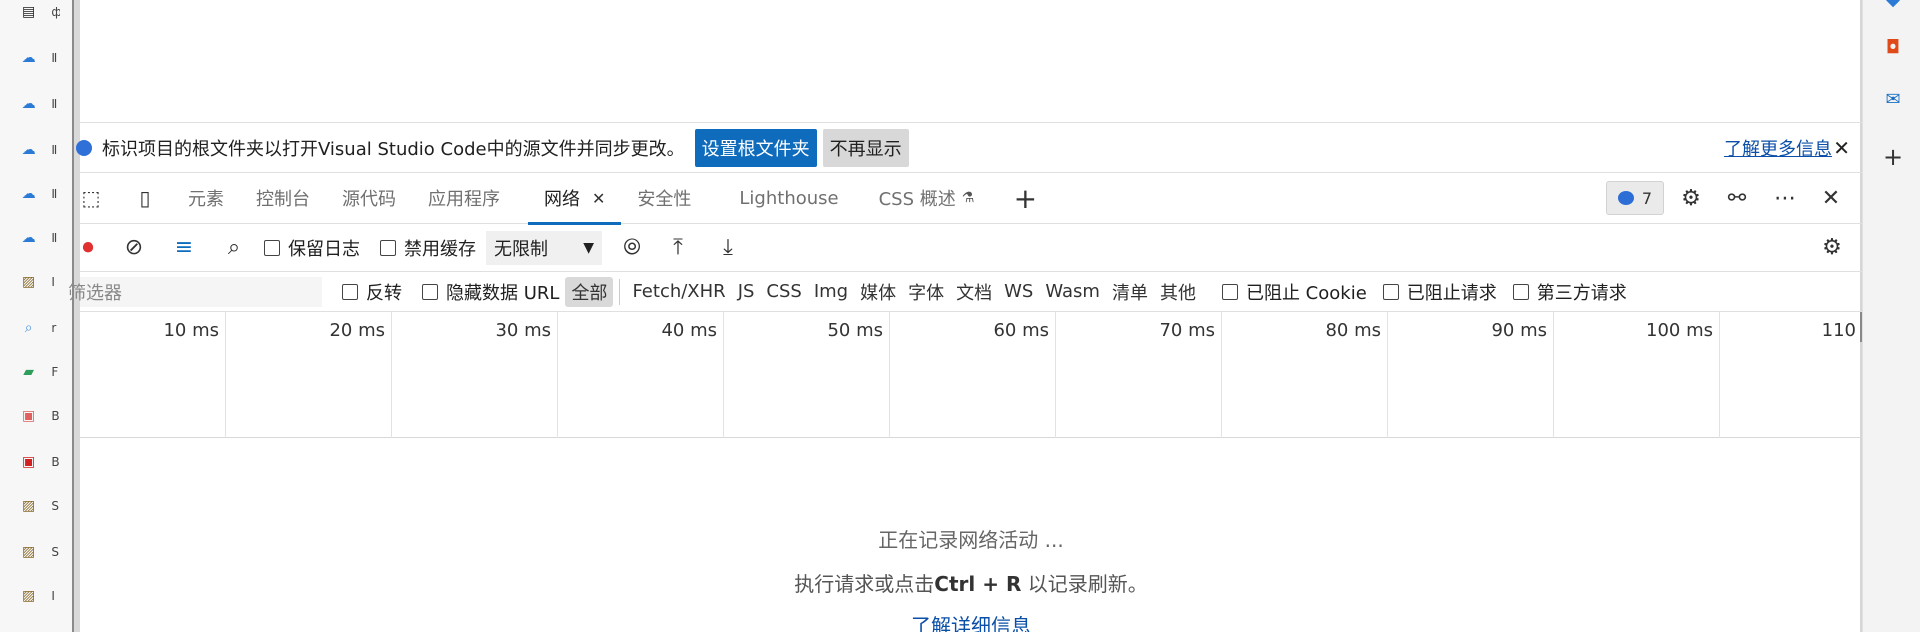 This screenshot has width=1920, height=632. Describe the element at coordinates (309, 375) in the screenshot. I see `timeline-tick: 20 ms` at that location.